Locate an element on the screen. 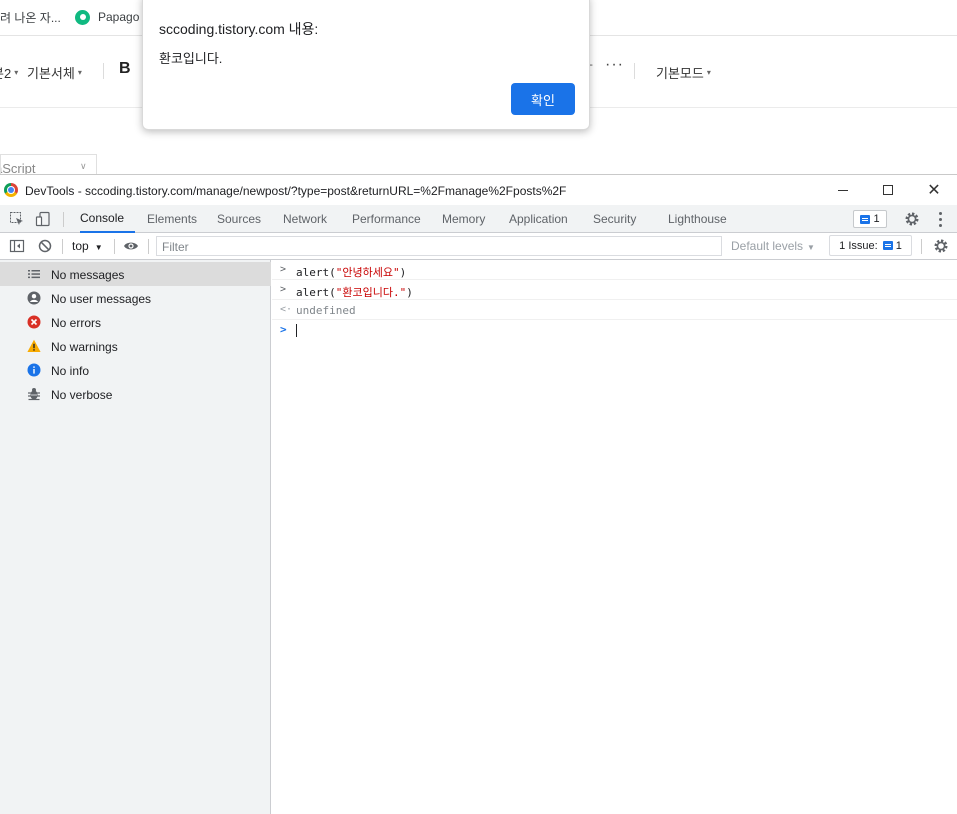 The height and width of the screenshot is (814, 957). error-icon is located at coordinates (34, 322).